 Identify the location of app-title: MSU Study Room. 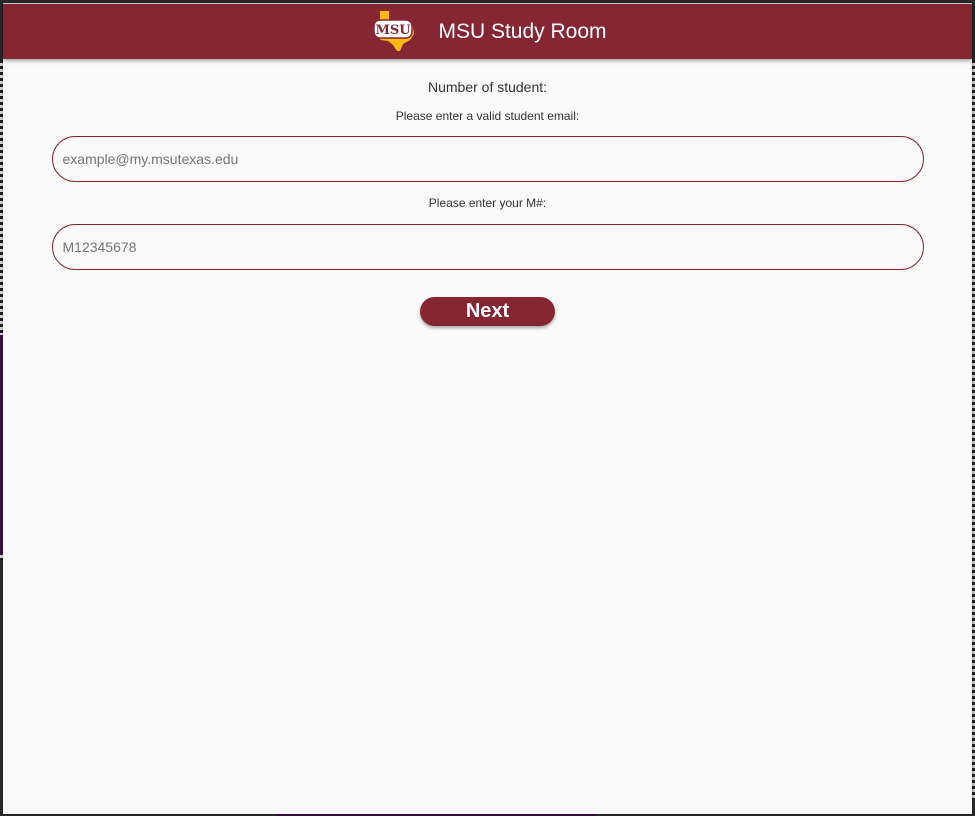
(522, 31).